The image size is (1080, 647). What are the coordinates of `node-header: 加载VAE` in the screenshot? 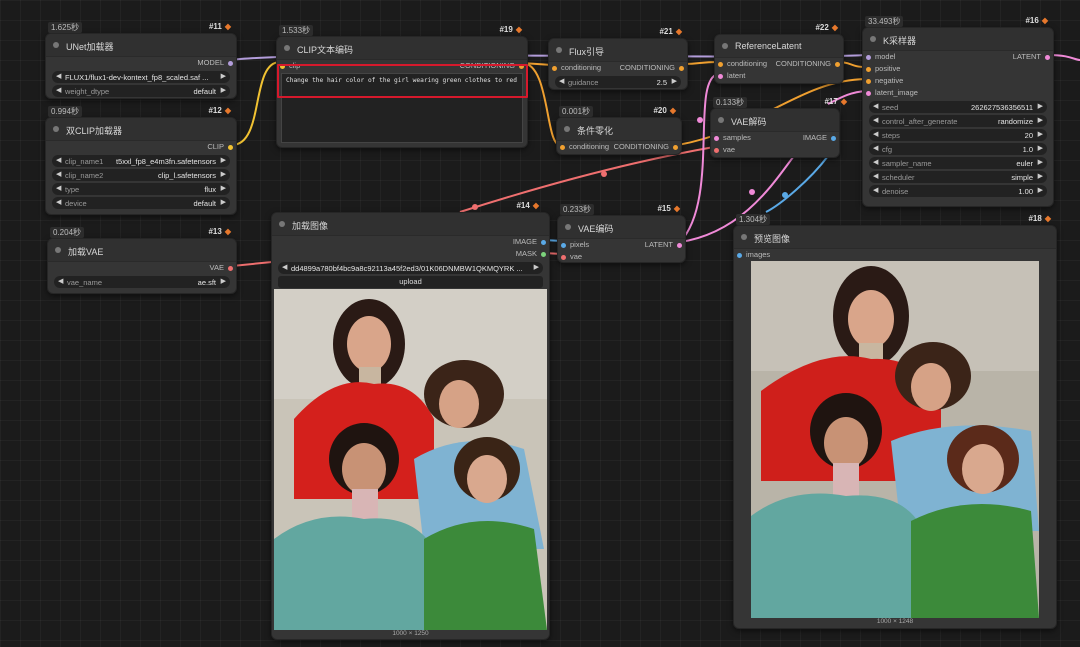 It's located at (142, 250).